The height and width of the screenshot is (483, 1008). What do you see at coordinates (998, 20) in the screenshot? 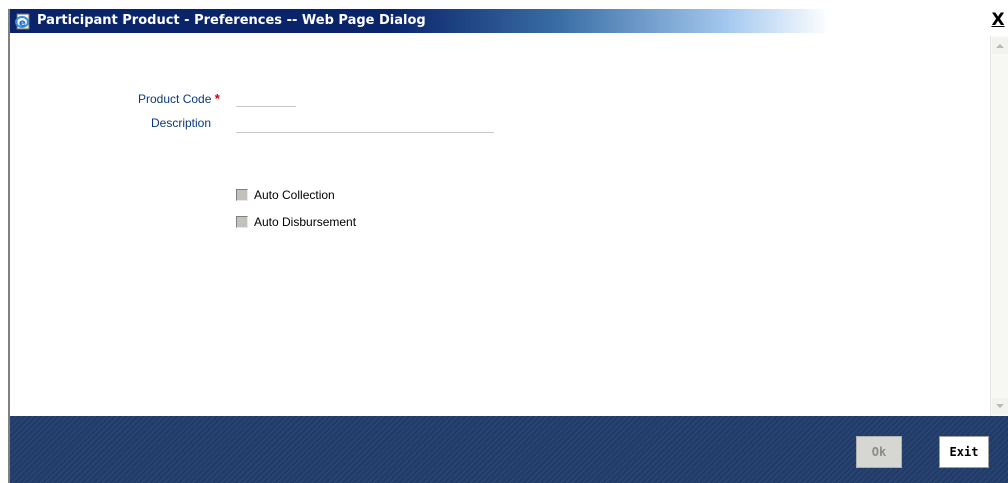
I see `close-icon: X` at bounding box center [998, 20].